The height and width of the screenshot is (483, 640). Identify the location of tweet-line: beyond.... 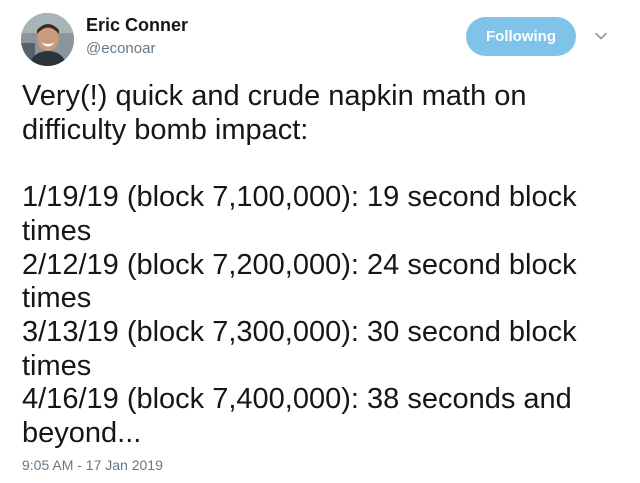
(82, 433).